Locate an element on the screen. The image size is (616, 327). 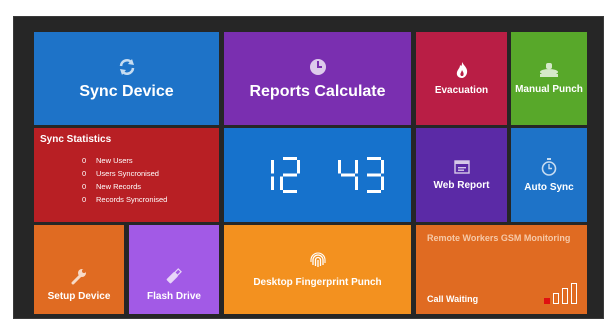
stats-row: 0 New Records is located at coordinates (124, 186).